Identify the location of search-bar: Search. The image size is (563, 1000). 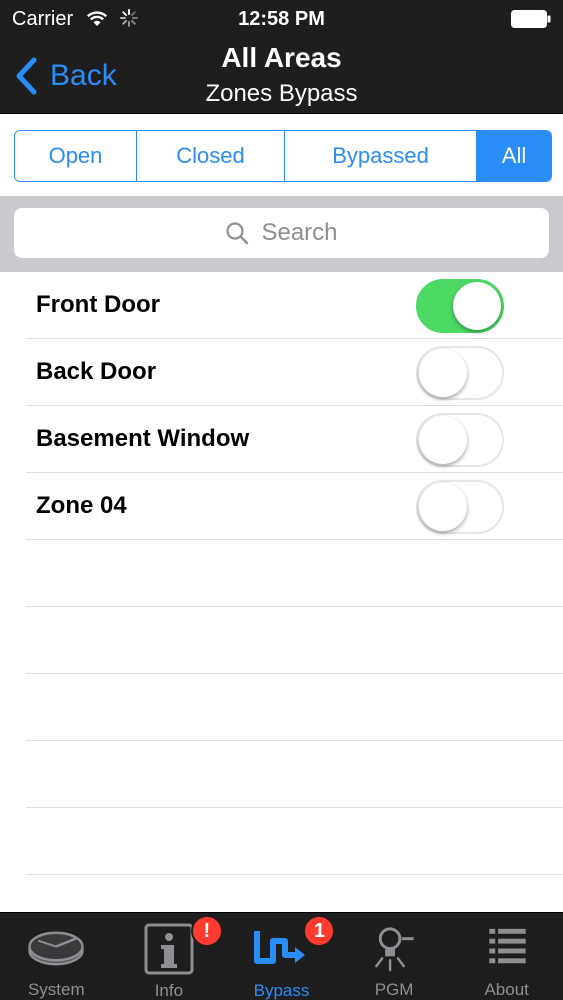
(281, 234).